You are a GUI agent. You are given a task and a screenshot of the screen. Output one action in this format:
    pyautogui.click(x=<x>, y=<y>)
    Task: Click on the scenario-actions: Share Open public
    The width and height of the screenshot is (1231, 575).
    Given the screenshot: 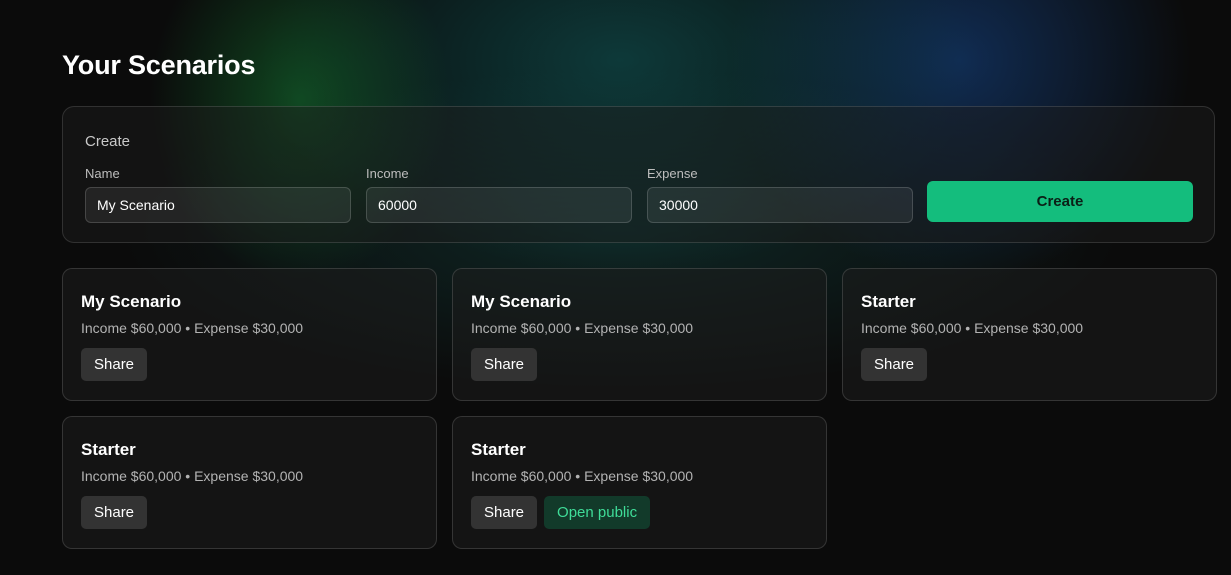 What is the action you would take?
    pyautogui.click(x=561, y=512)
    